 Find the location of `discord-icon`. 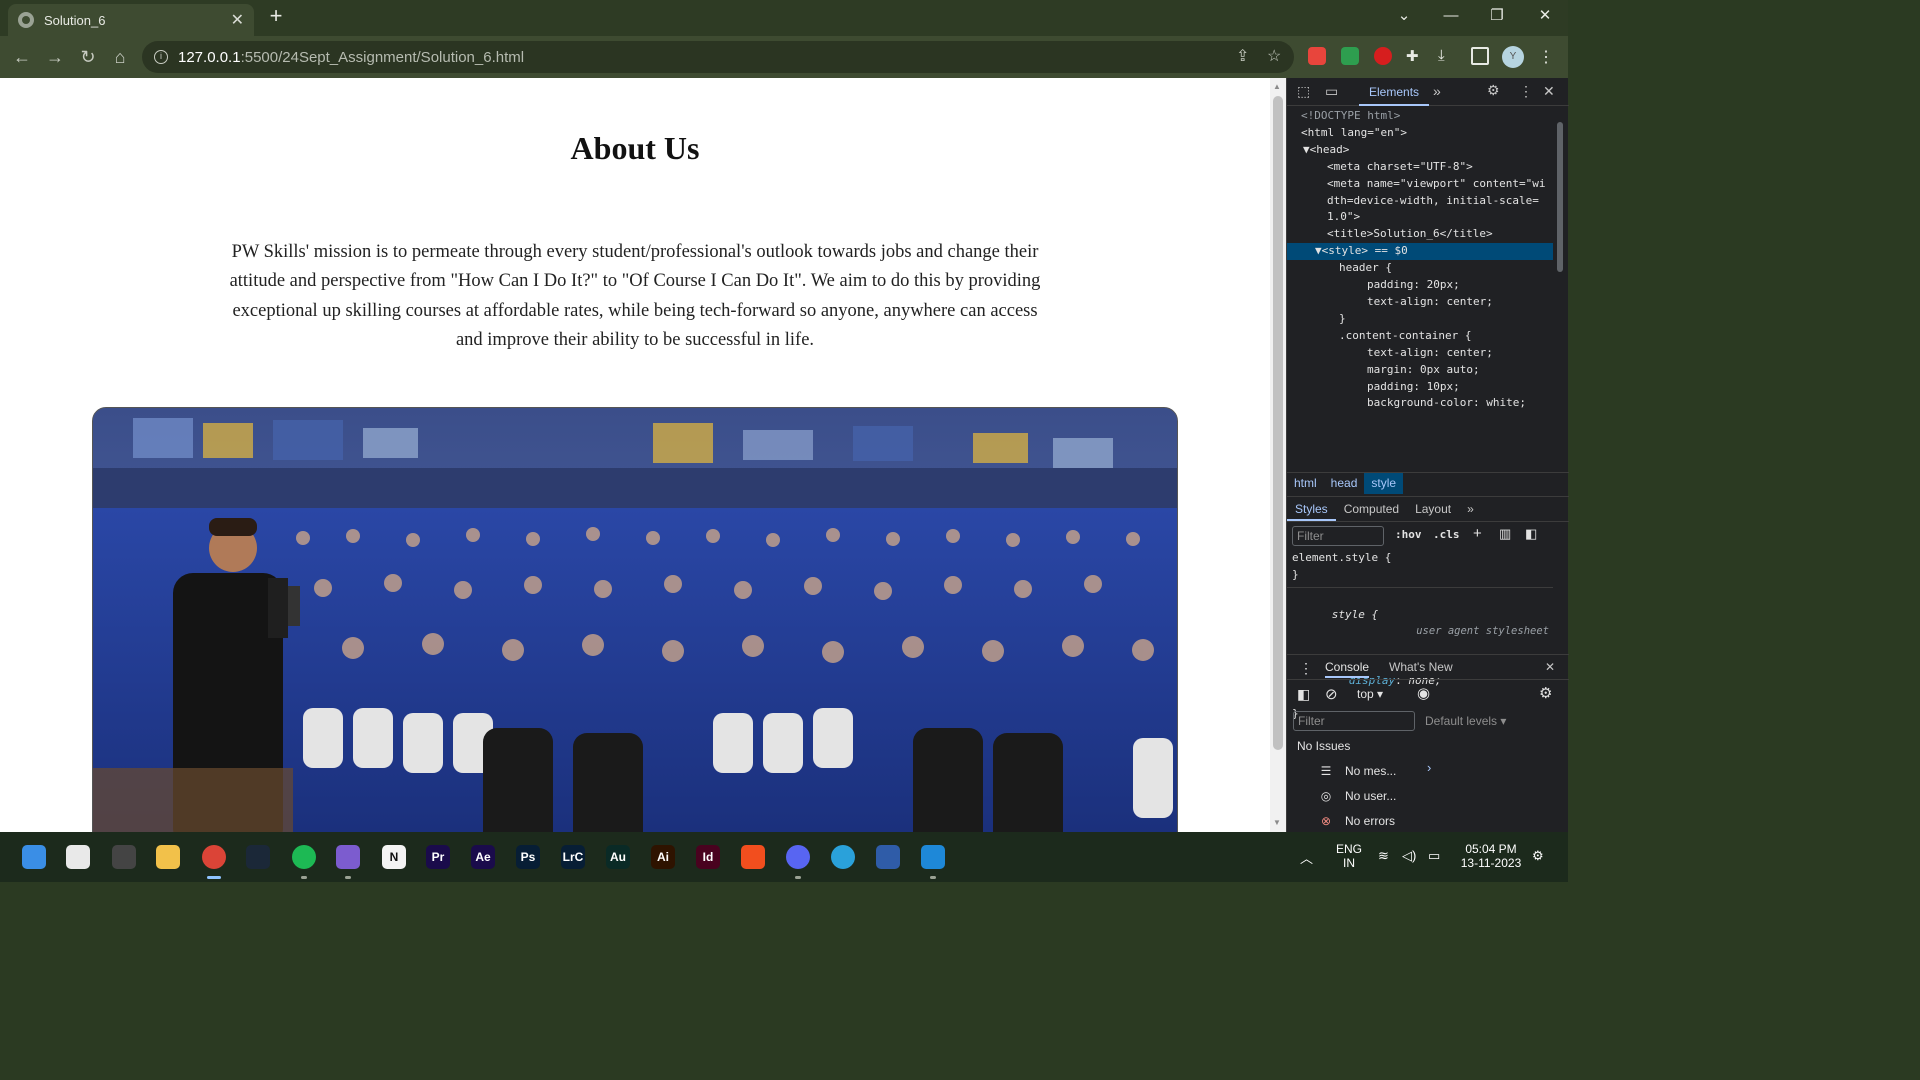

discord-icon is located at coordinates (798, 857).